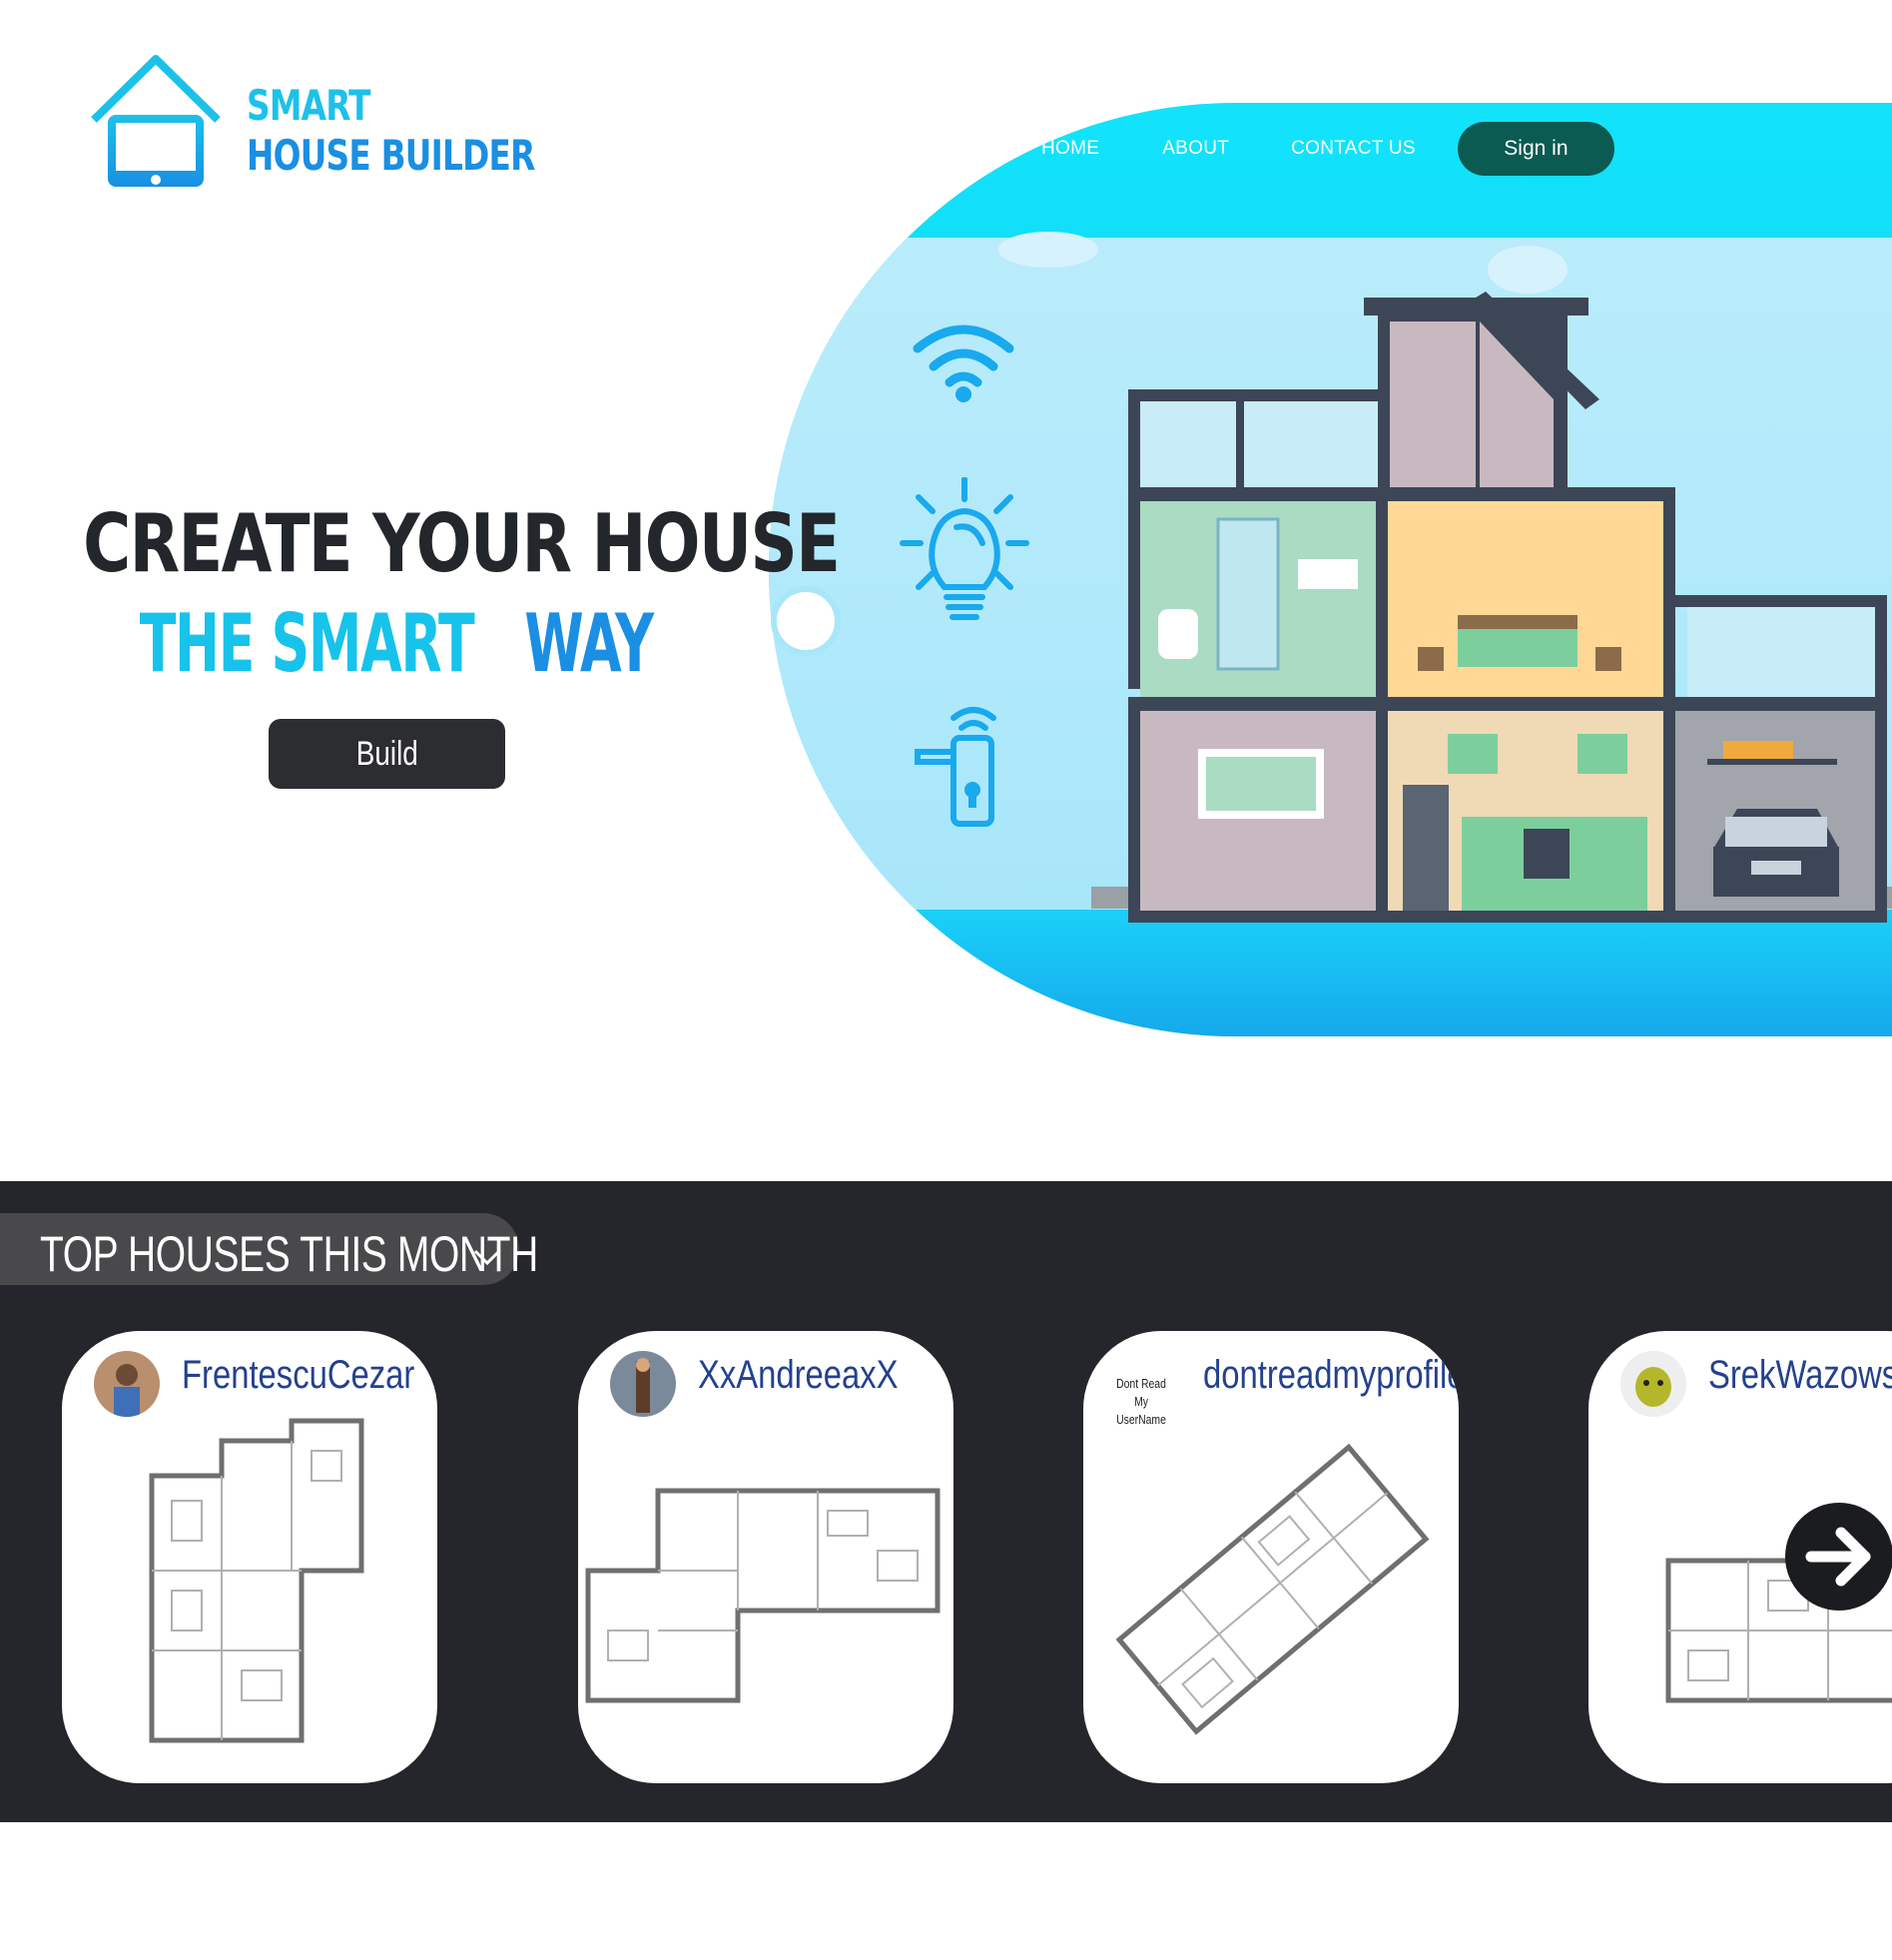 This screenshot has height=1960, width=1892. Describe the element at coordinates (1070, 149) in the screenshot. I see `nav-home: HOME` at that location.